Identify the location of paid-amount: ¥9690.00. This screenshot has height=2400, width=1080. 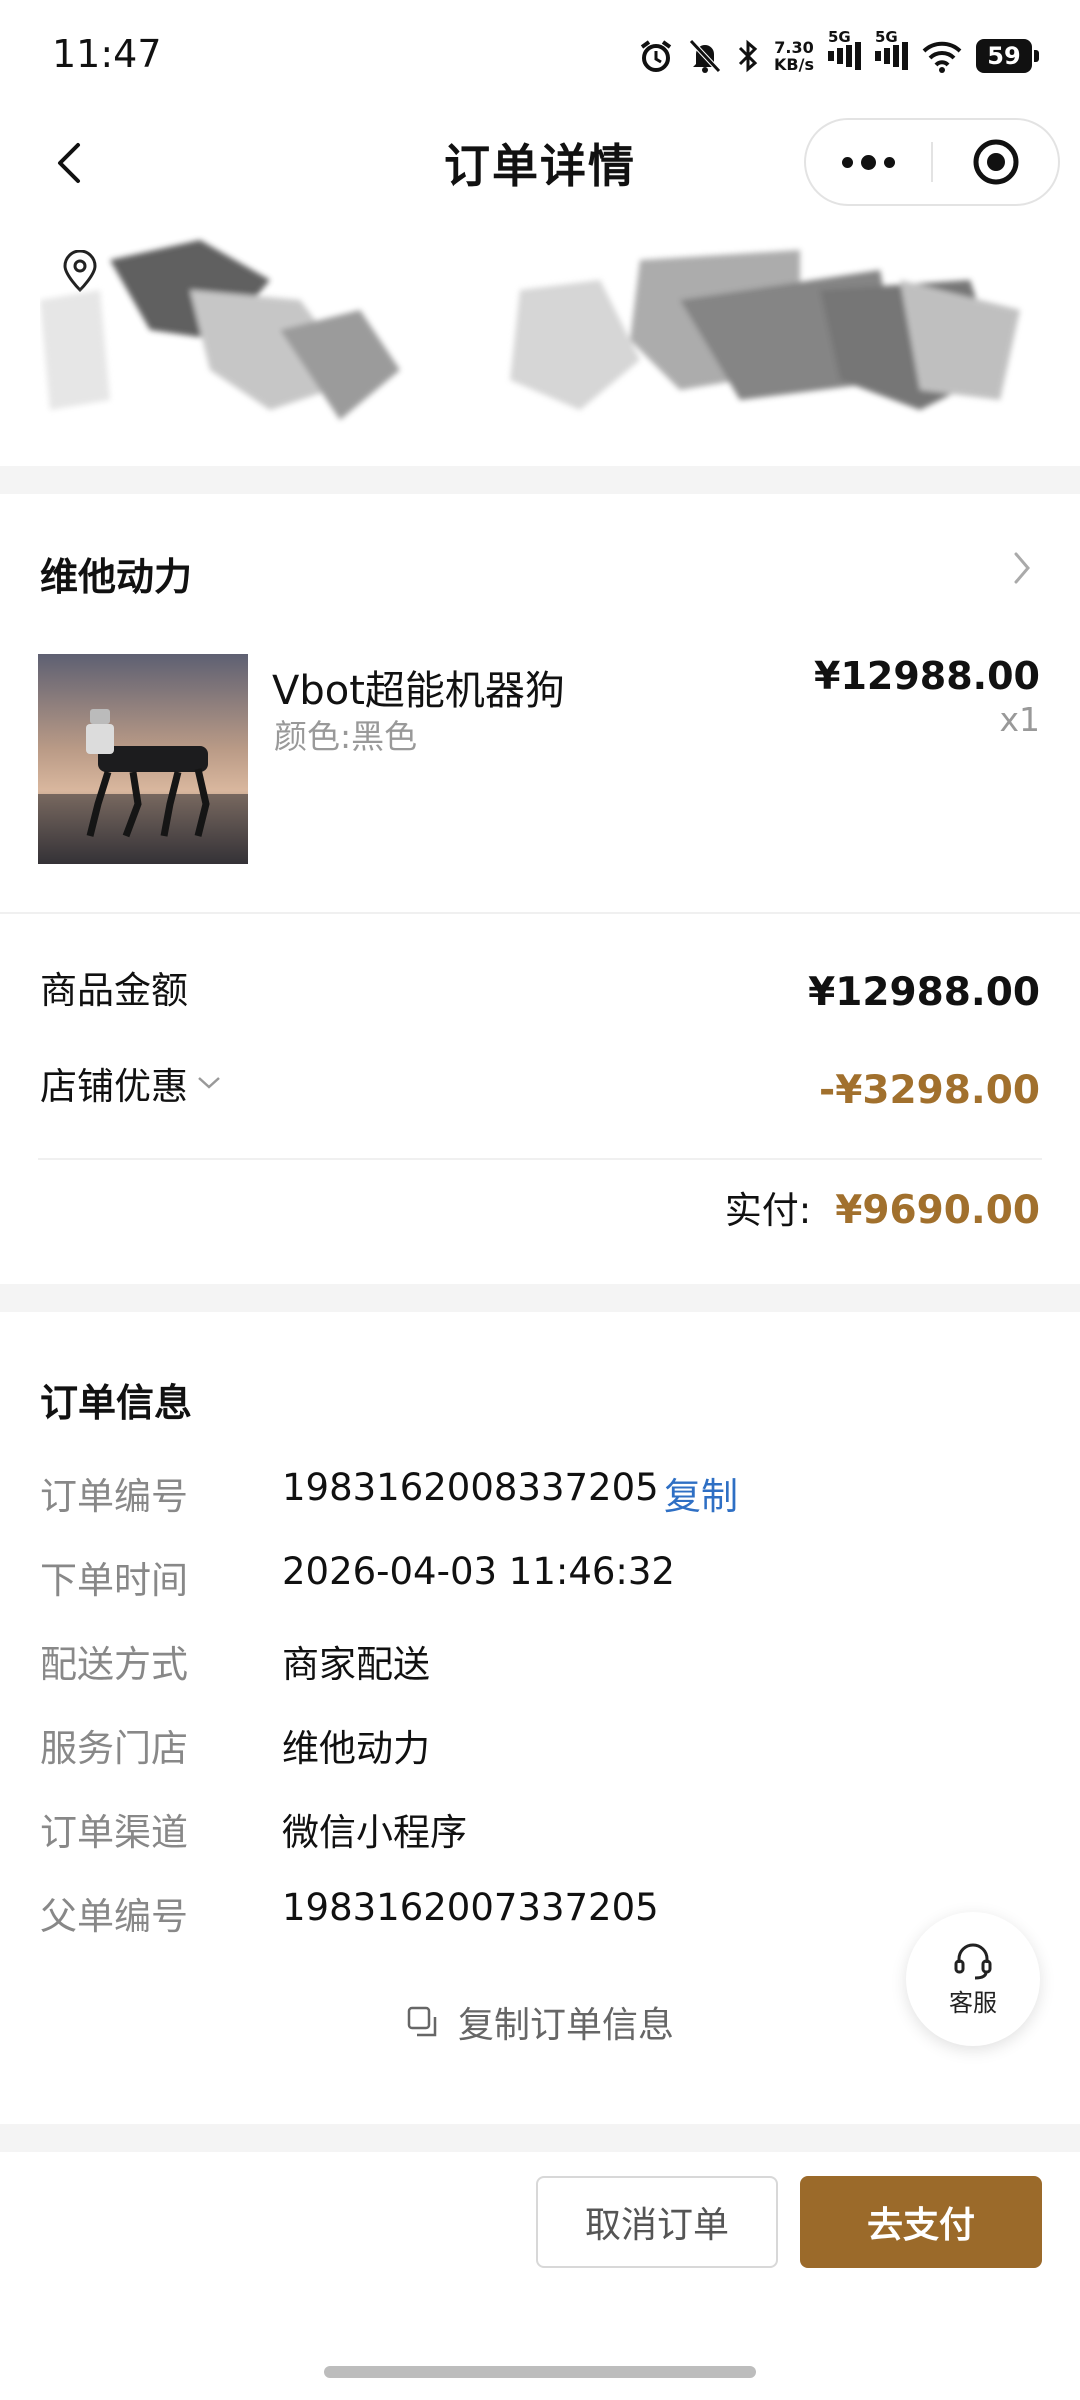
(937, 1210).